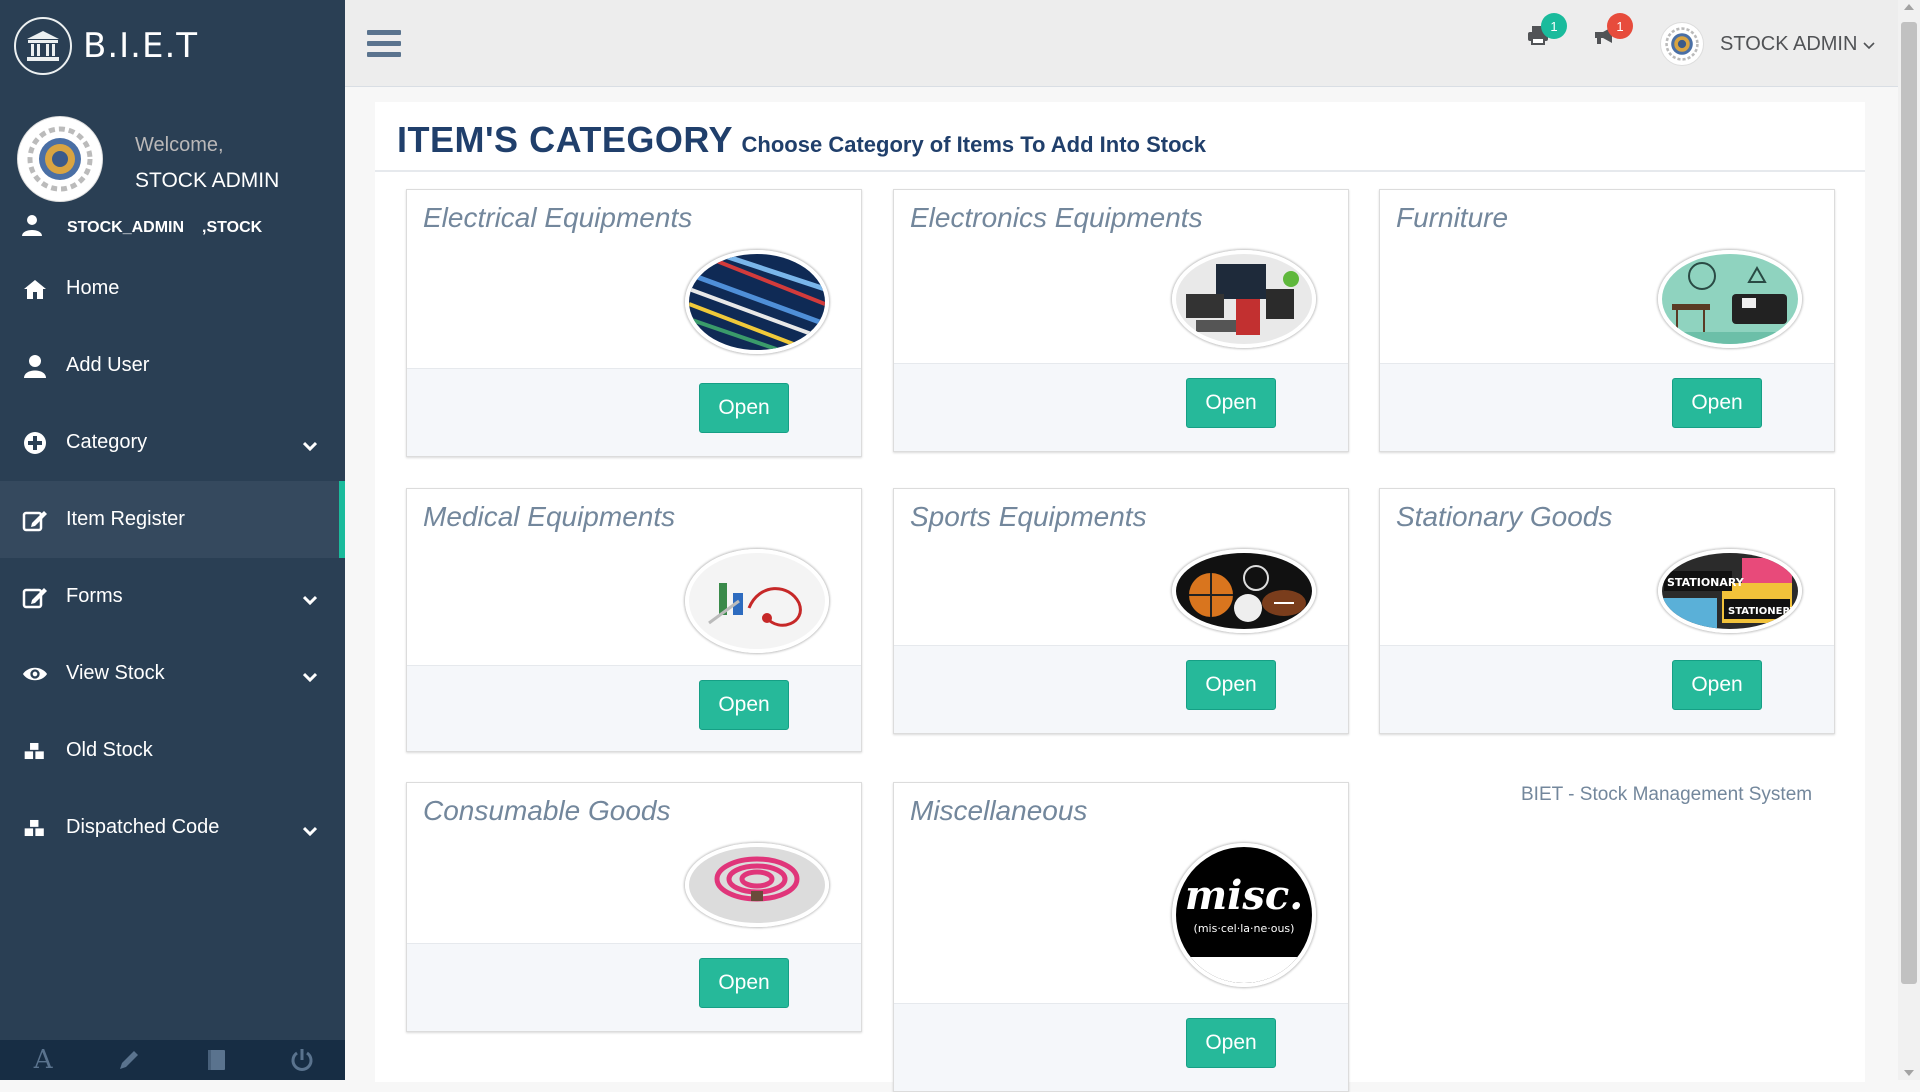  What do you see at coordinates (757, 885) in the screenshot?
I see `consumable-image` at bounding box center [757, 885].